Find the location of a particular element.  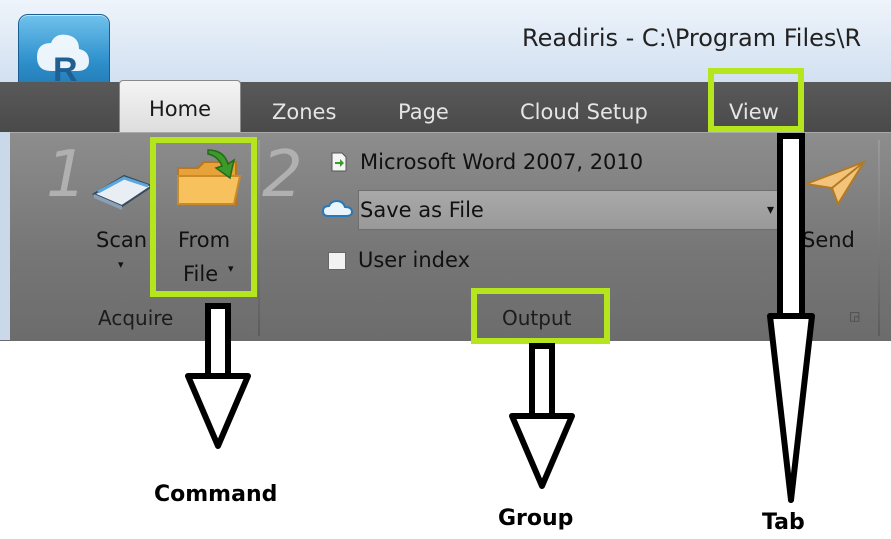

group-arrow-icon is located at coordinates (542, 416).